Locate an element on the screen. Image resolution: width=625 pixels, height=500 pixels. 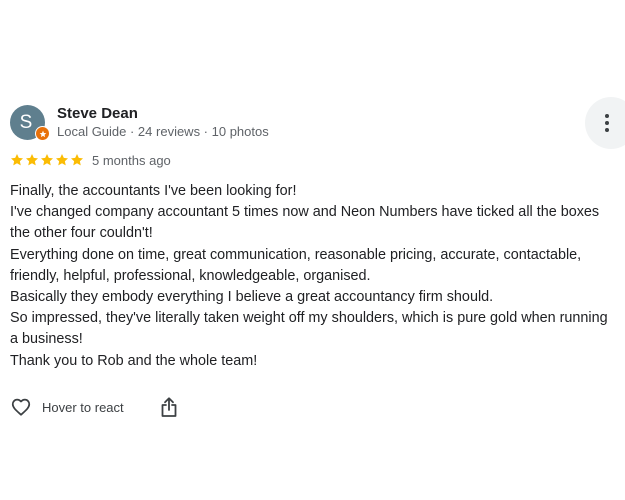
more-options-button is located at coordinates (605, 123).